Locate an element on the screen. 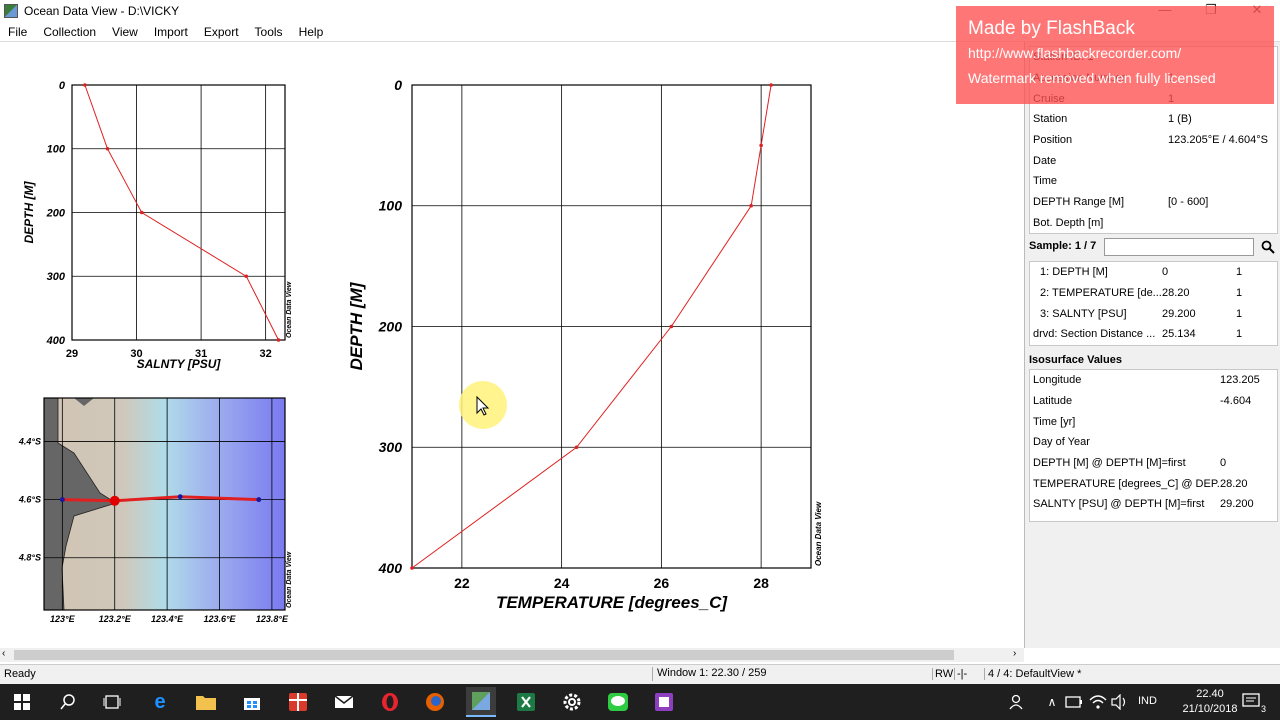 The height and width of the screenshot is (720, 1280). sample-search-input is located at coordinates (1179, 247).